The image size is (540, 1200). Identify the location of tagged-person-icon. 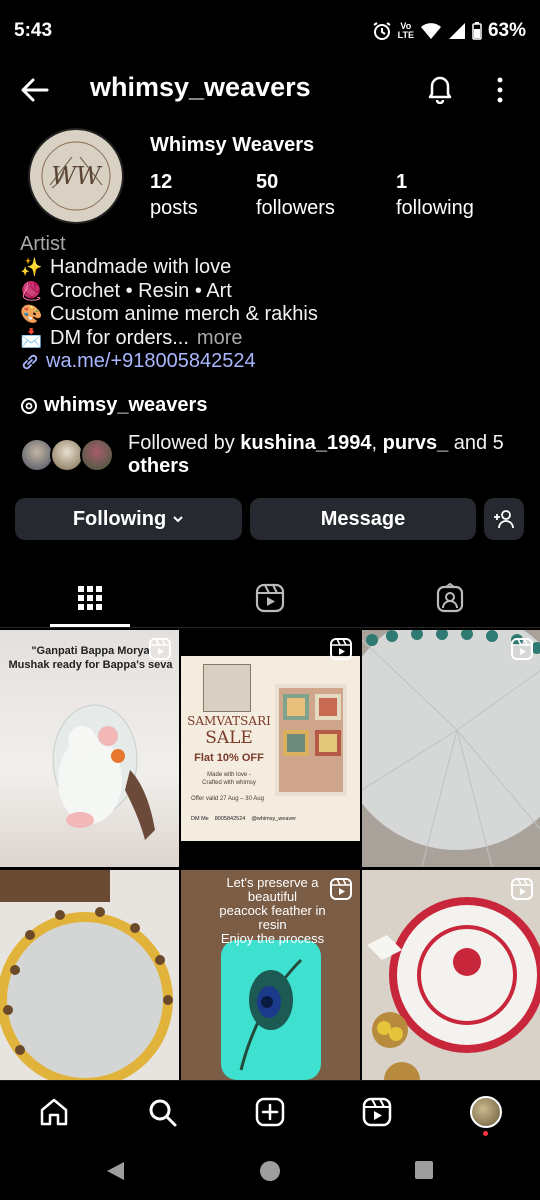
(450, 598).